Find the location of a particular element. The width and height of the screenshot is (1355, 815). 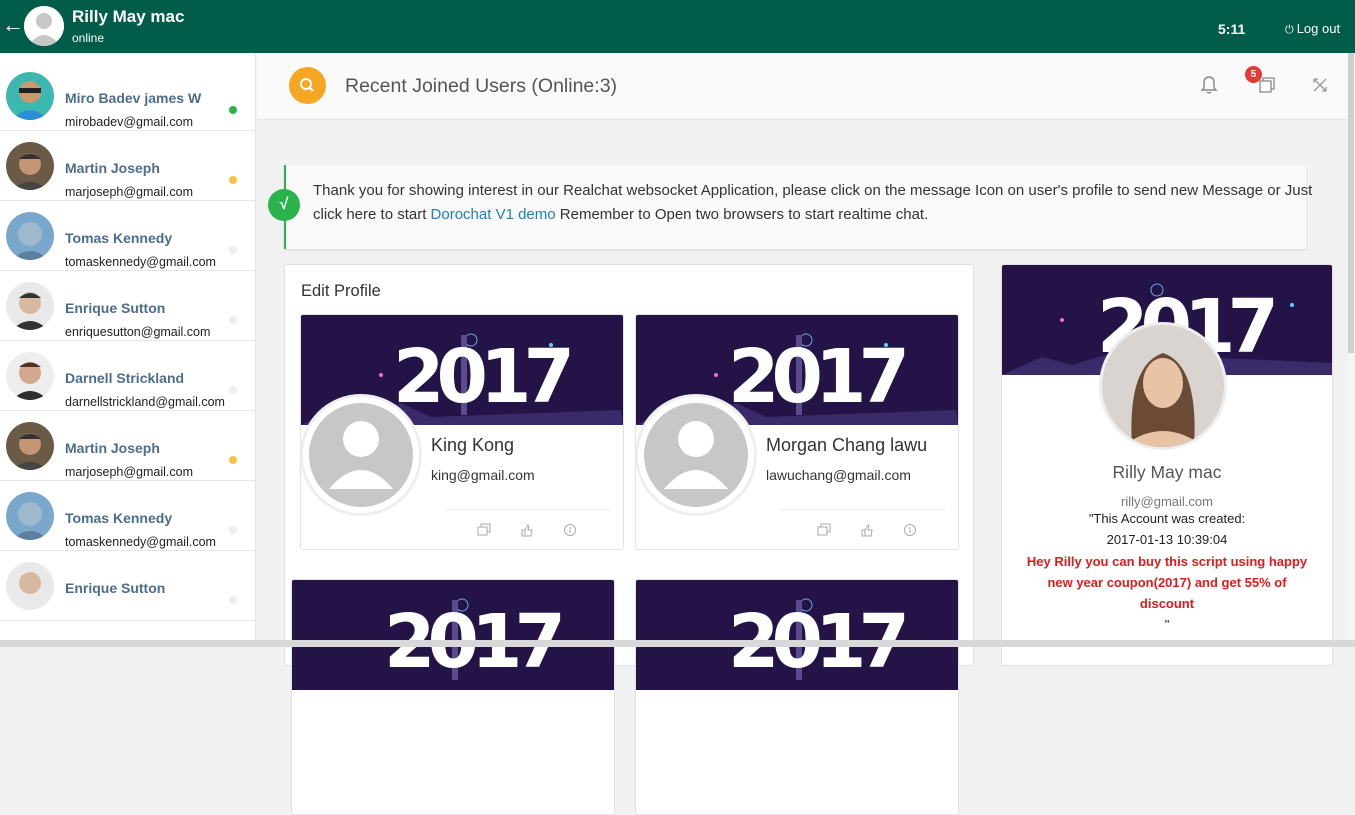

notification-badge: 5 is located at coordinates (1253, 74).